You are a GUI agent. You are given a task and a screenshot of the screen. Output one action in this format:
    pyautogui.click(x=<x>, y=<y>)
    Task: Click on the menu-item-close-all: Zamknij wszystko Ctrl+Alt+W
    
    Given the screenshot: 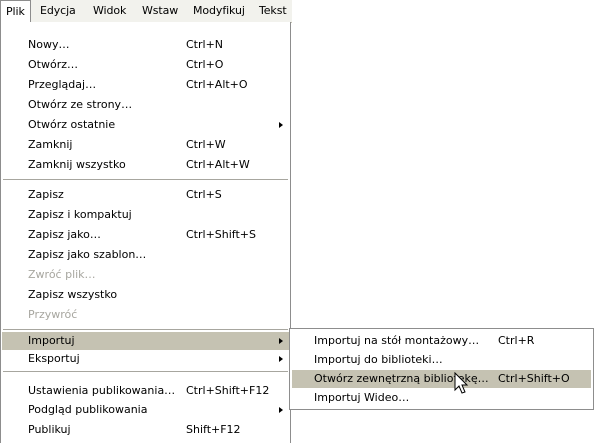 What is the action you would take?
    pyautogui.click(x=145, y=165)
    